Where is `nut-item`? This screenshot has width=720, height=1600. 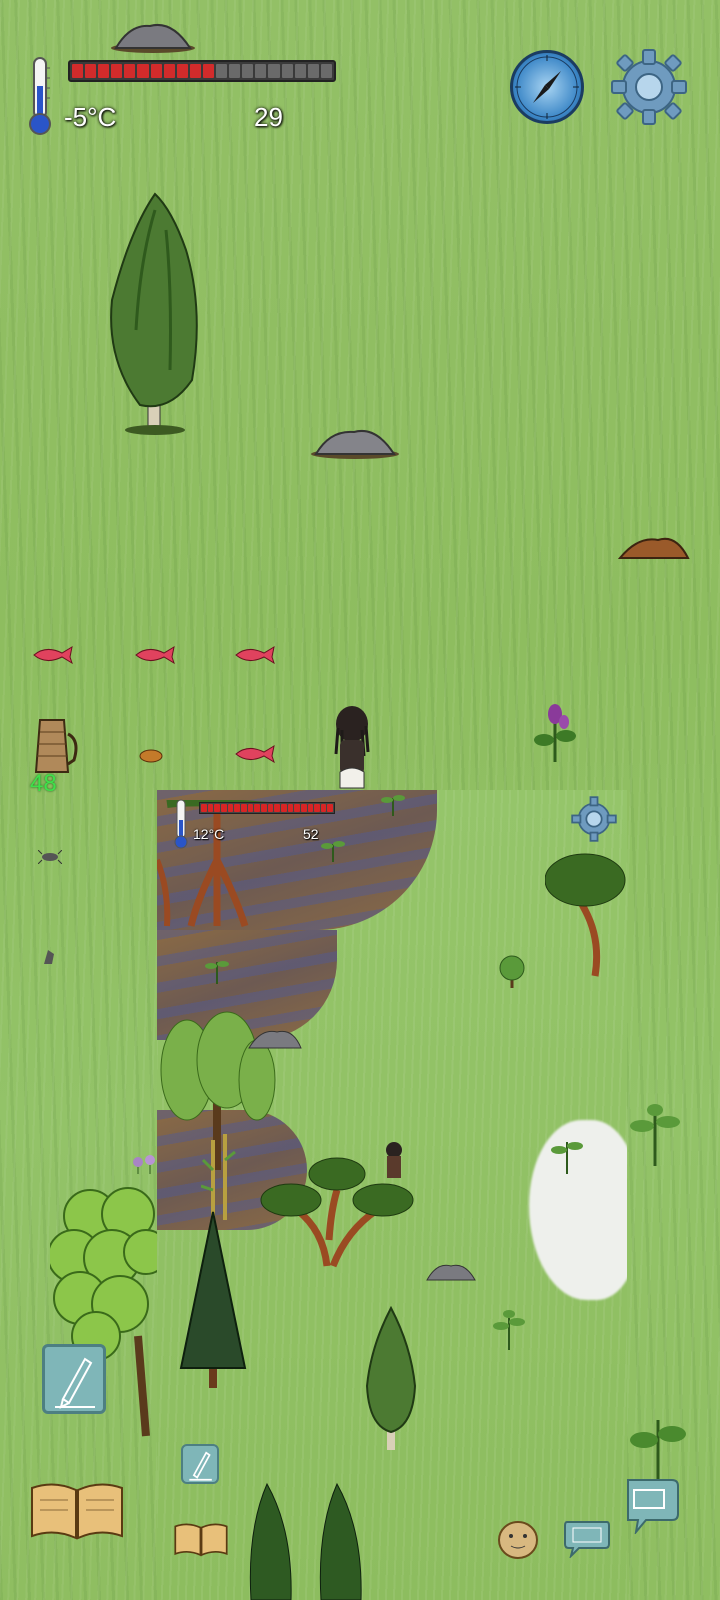 nut-item is located at coordinates (151, 756).